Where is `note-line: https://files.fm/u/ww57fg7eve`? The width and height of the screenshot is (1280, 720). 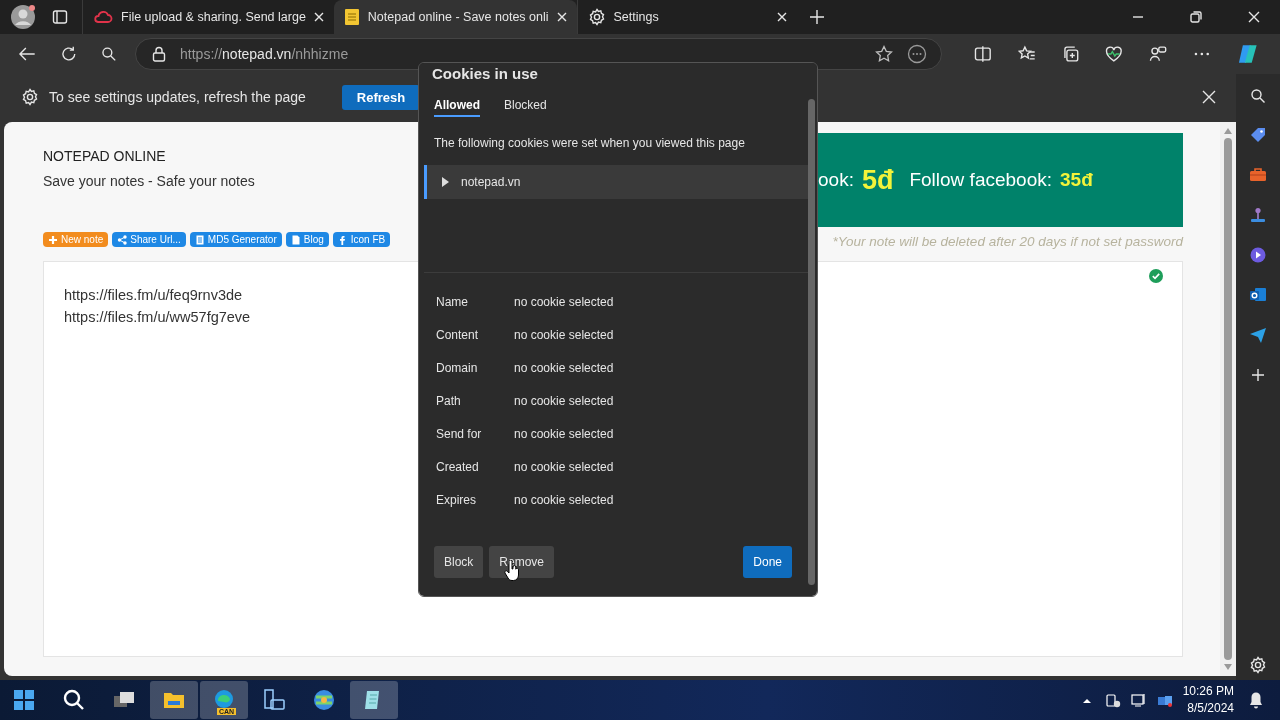 note-line: https://files.fm/u/ww57fg7eve is located at coordinates (157, 317).